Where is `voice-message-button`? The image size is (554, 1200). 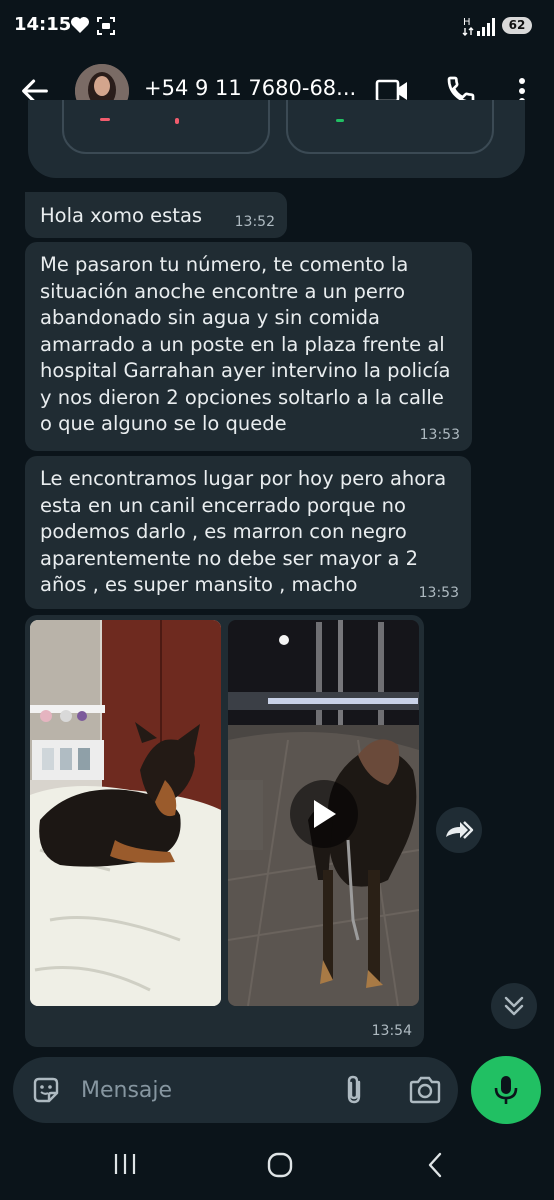
voice-message-button is located at coordinates (506, 1090).